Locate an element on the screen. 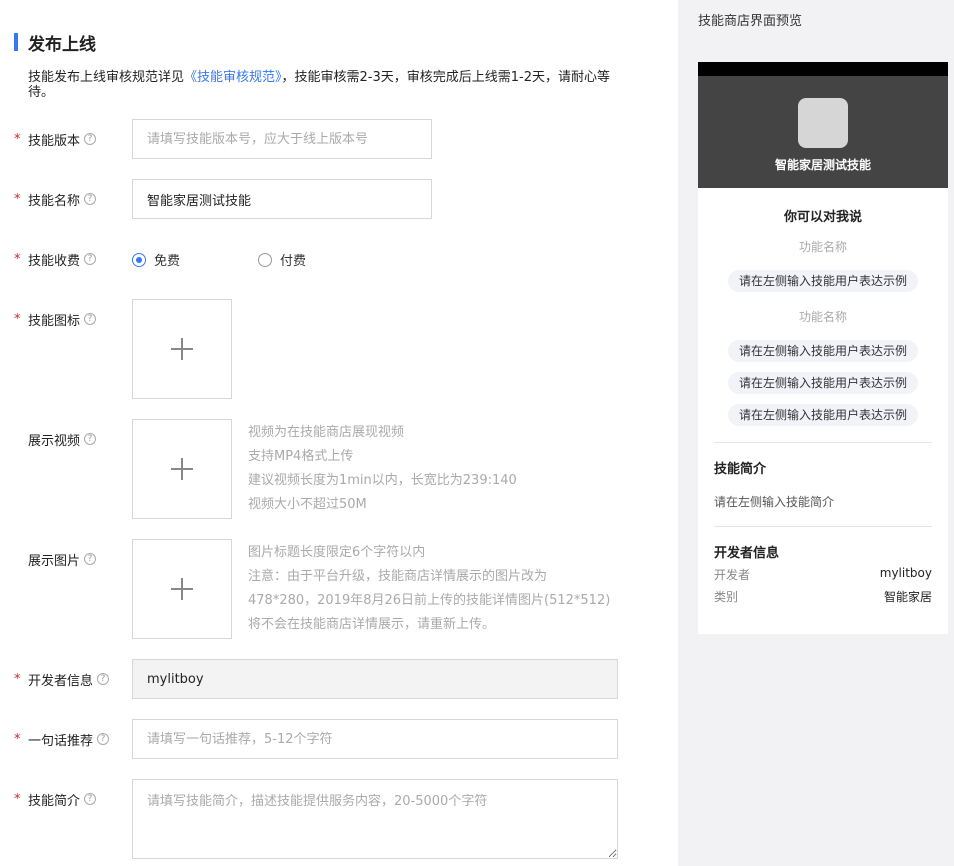  intro-section-title: 技能简介 is located at coordinates (740, 469).